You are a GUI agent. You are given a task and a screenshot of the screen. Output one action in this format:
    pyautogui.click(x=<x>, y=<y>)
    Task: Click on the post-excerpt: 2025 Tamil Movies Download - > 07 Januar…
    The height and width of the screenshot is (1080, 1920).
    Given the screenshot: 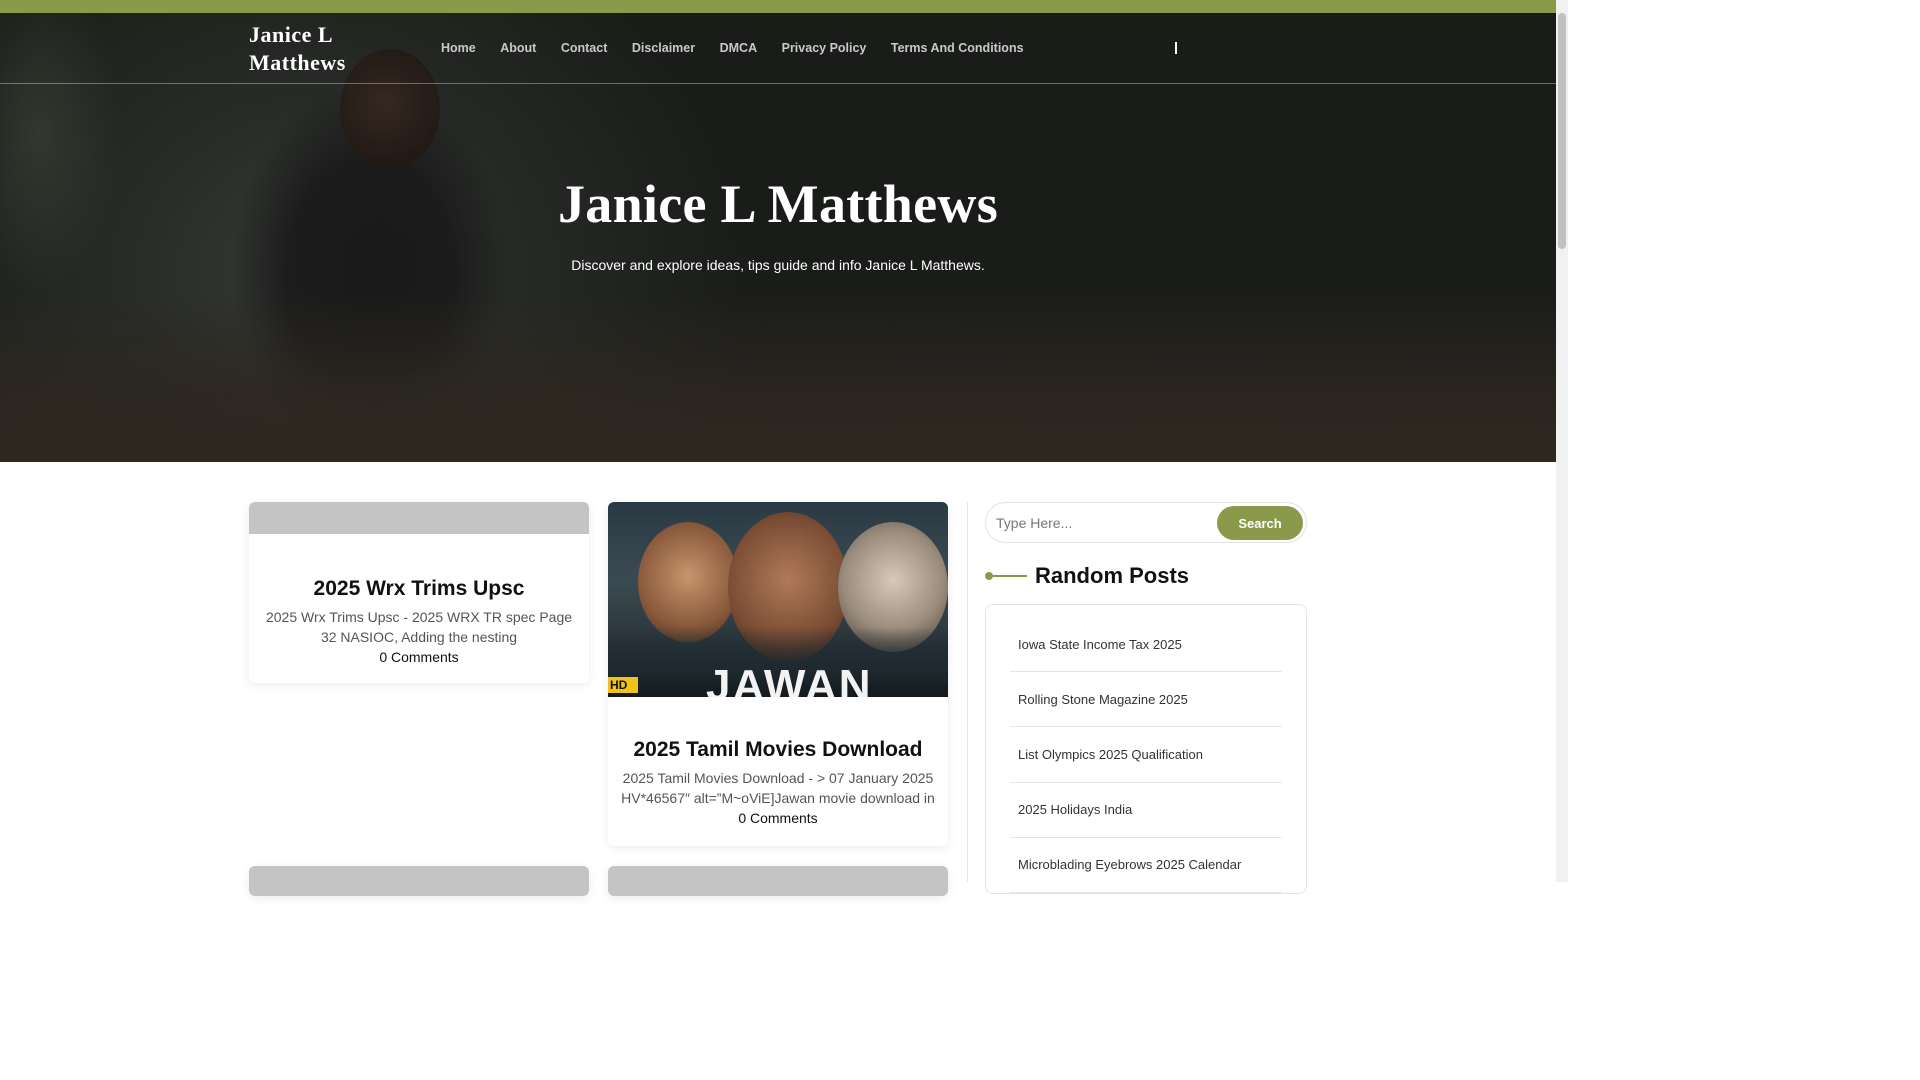 What is the action you would take?
    pyautogui.click(x=778, y=788)
    